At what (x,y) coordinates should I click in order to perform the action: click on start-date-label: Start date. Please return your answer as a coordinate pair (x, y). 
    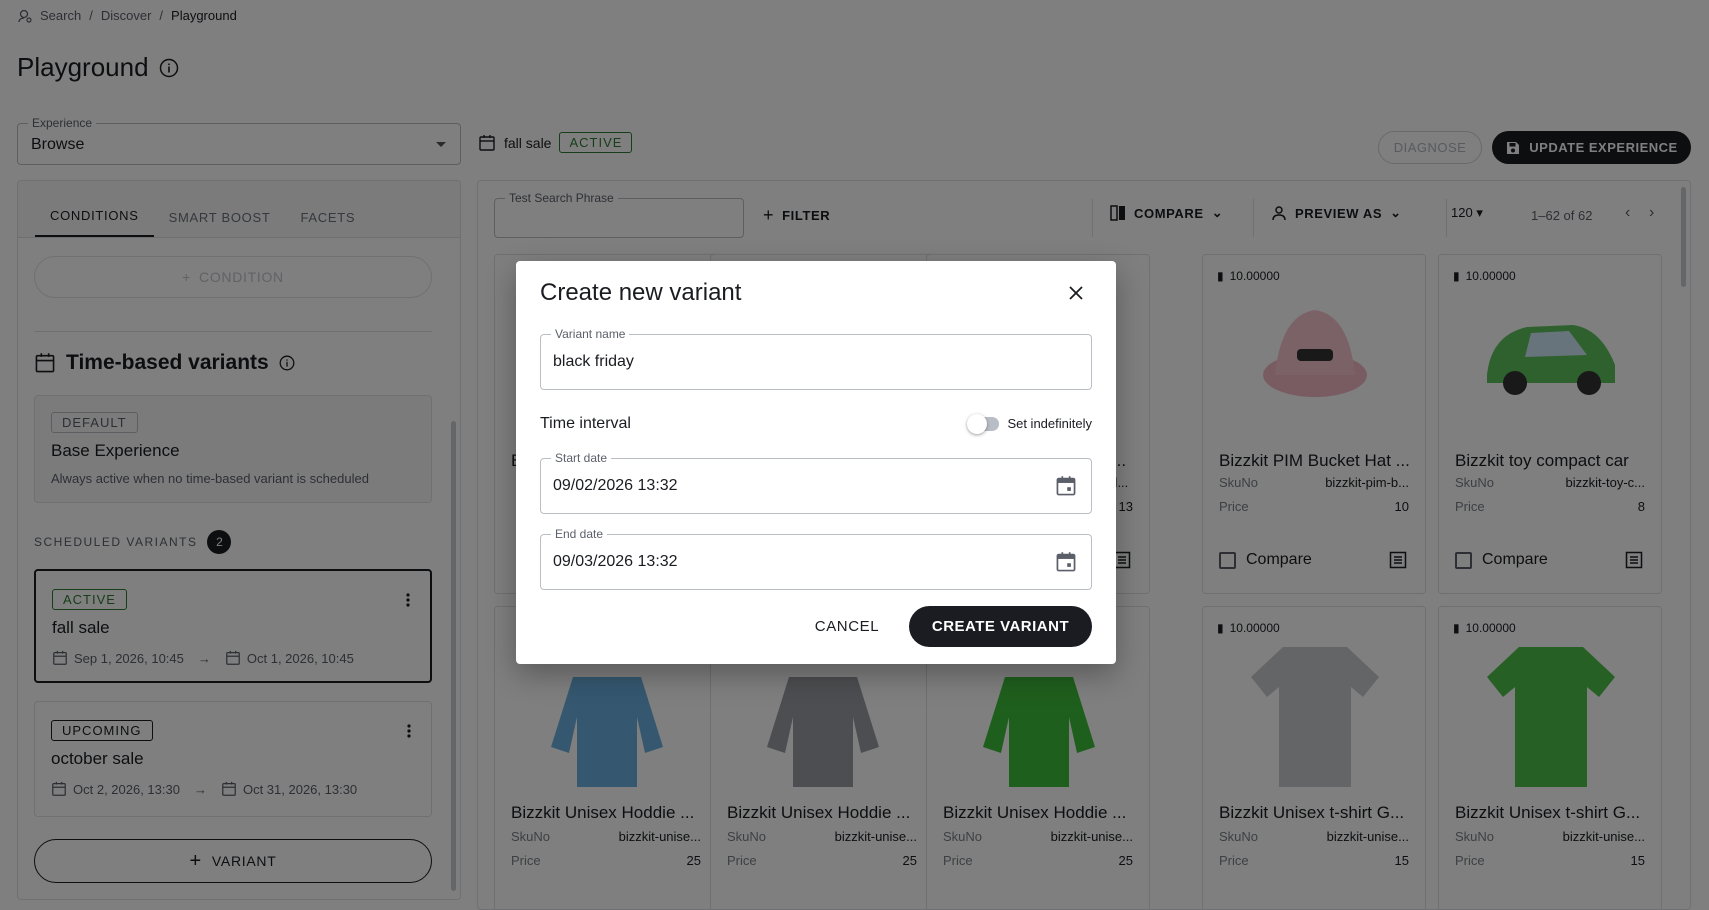
    Looking at the image, I should click on (581, 458).